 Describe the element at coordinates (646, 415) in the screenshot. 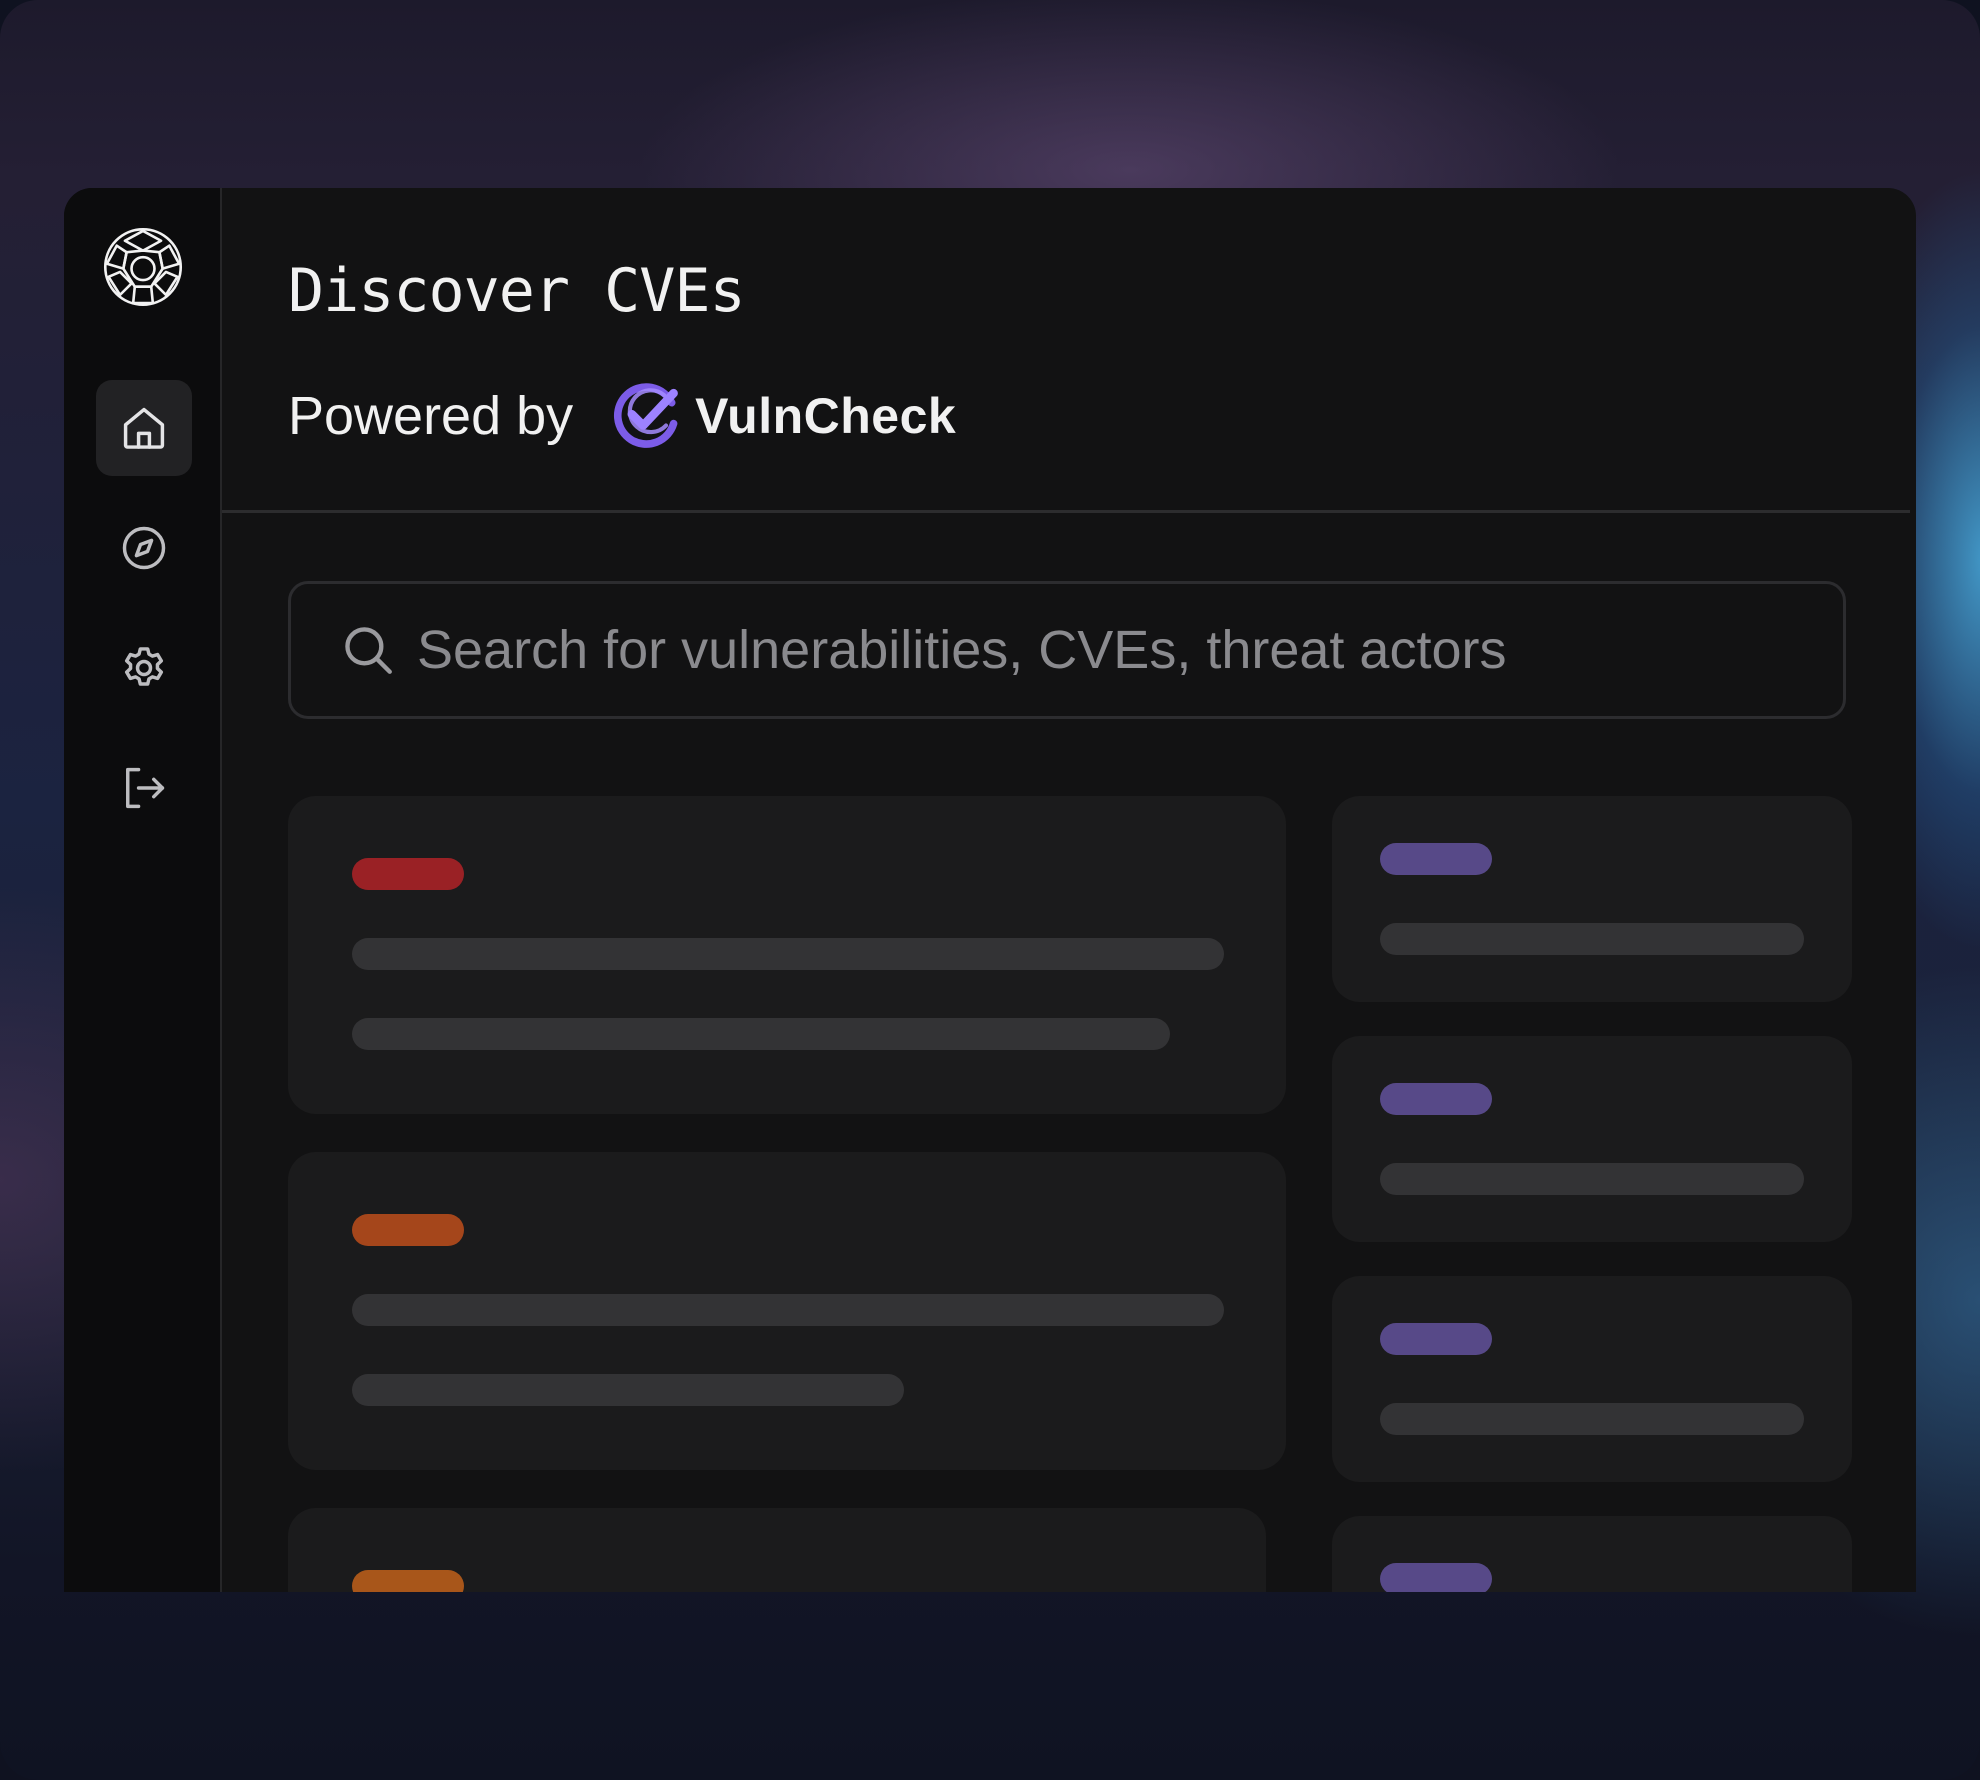

I see `vulncheck-logo-icon` at that location.